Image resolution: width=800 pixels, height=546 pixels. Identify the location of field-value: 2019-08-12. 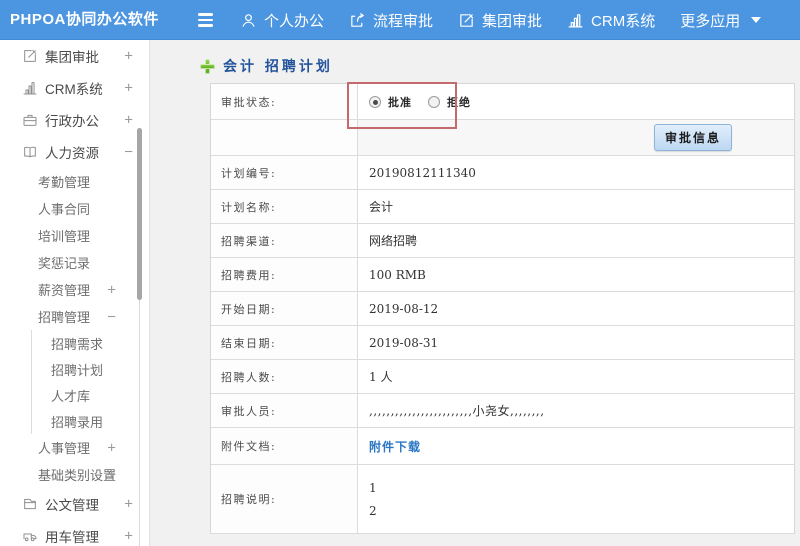
(404, 308).